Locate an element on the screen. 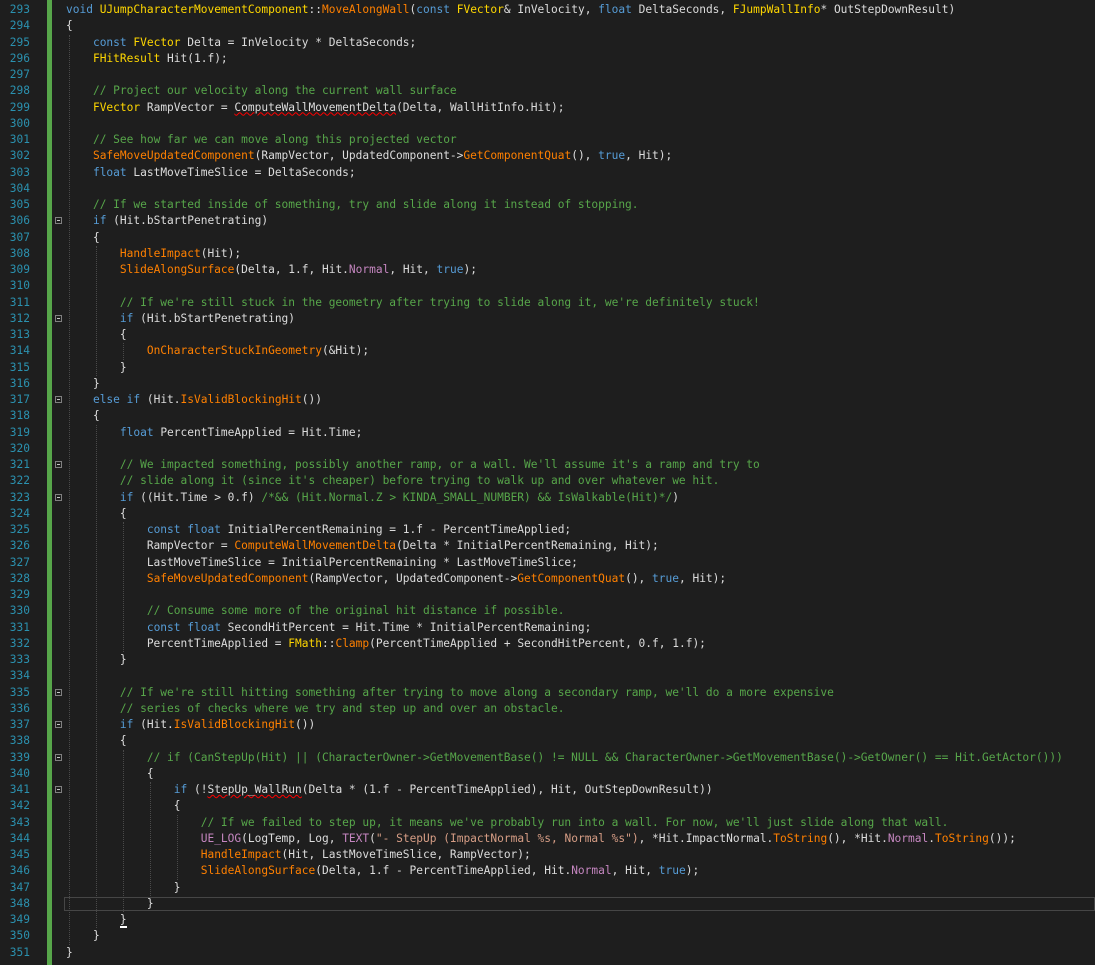 This screenshot has width=1095, height=965. code-line: 334 is located at coordinates (547, 676).